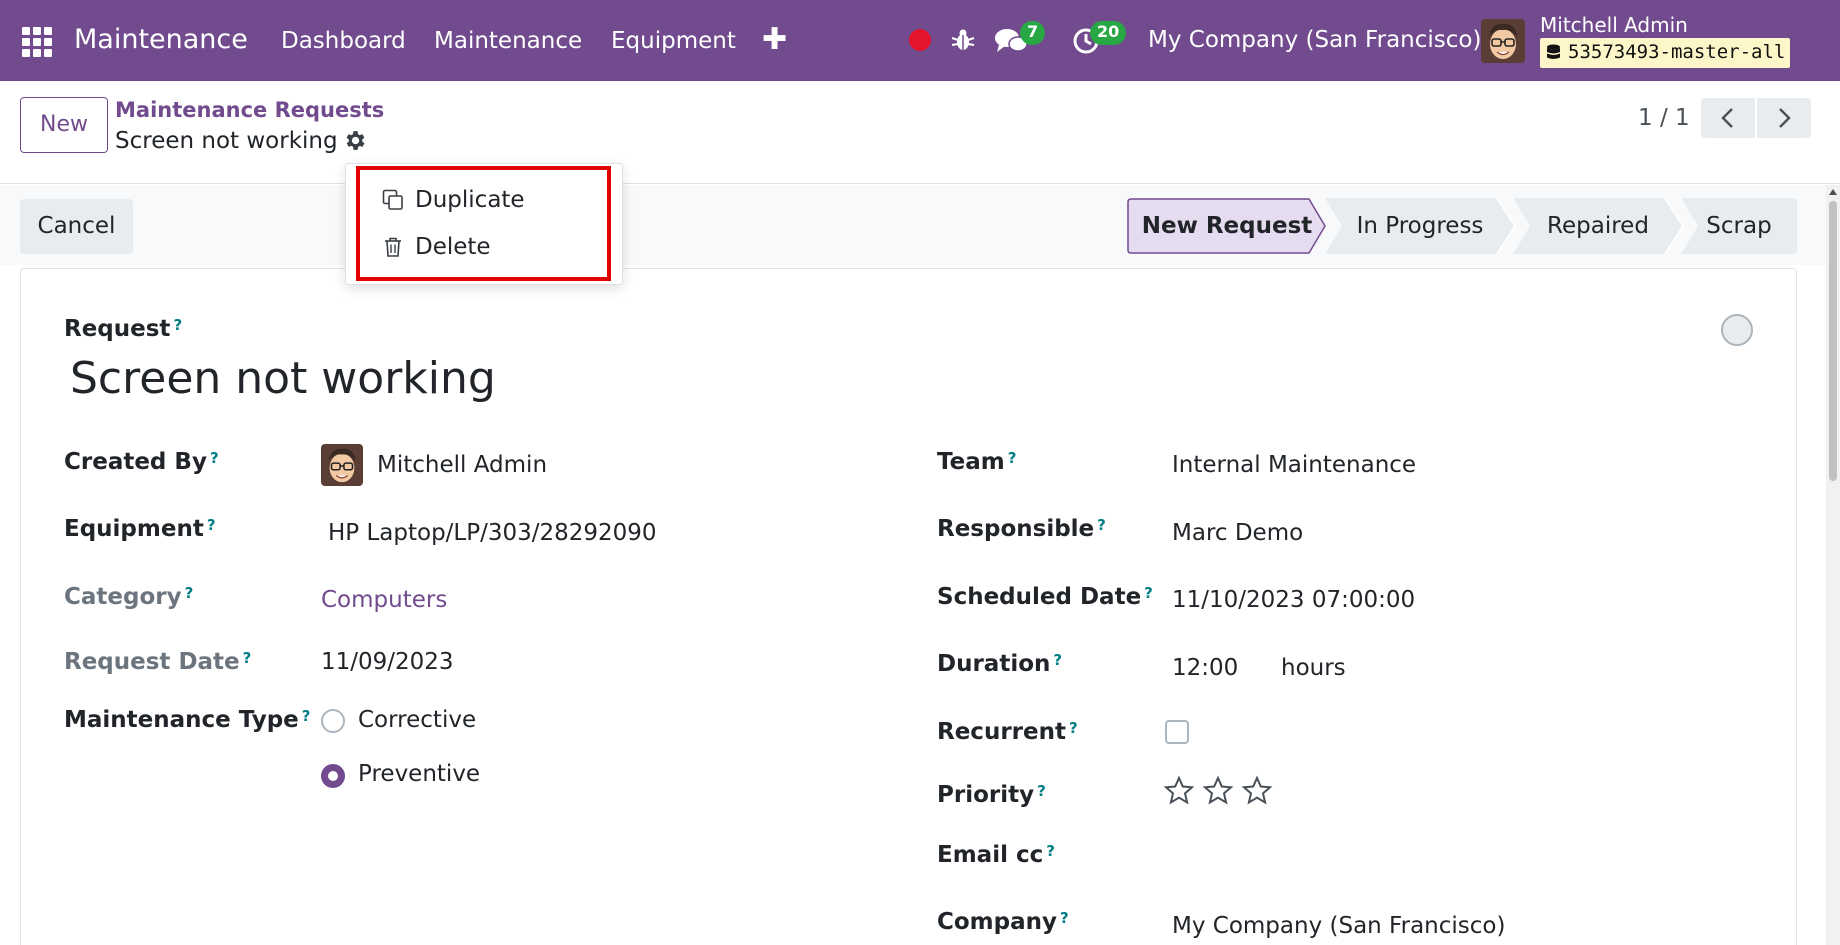 This screenshot has width=1840, height=945. I want to click on database-tag: 53573493-master-all, so click(1665, 53).